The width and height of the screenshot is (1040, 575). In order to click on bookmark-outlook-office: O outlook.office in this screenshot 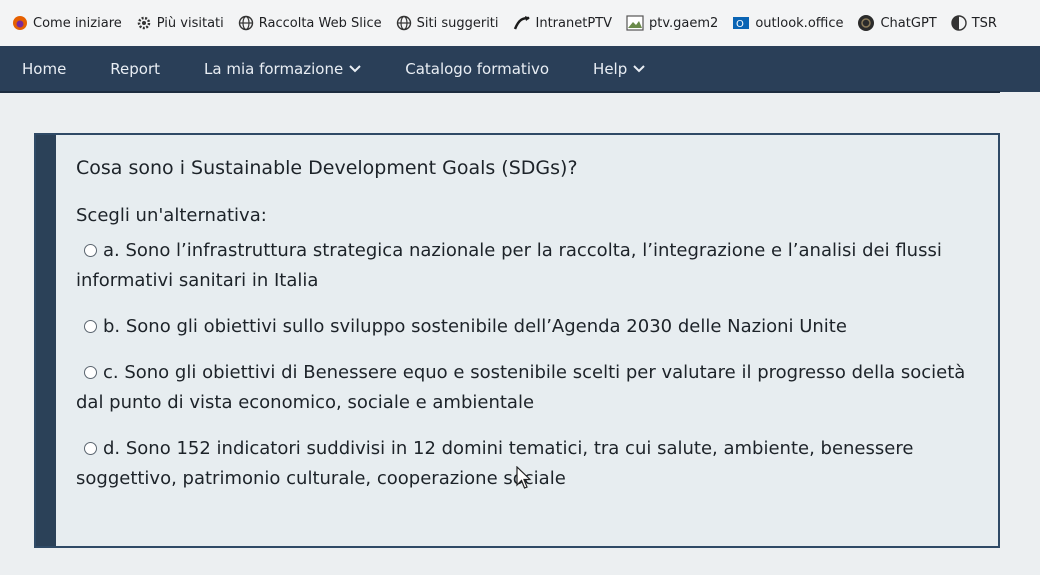, I will do `click(787, 23)`.